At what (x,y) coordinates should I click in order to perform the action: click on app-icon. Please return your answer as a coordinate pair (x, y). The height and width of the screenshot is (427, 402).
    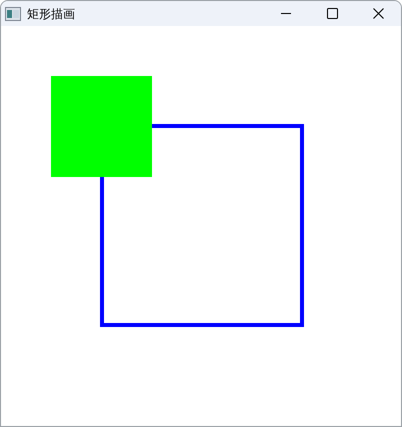
    Looking at the image, I should click on (13, 13).